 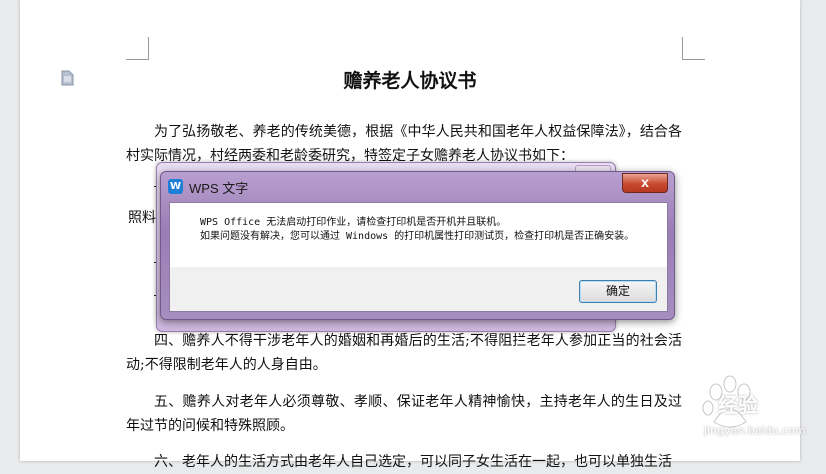 I want to click on watermark-url: jingyan.baidu.com, so click(x=755, y=430).